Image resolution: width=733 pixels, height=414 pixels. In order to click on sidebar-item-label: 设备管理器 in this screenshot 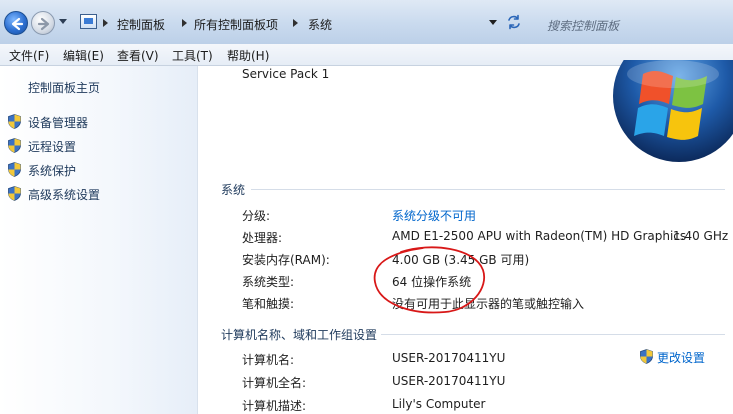, I will do `click(58, 123)`.